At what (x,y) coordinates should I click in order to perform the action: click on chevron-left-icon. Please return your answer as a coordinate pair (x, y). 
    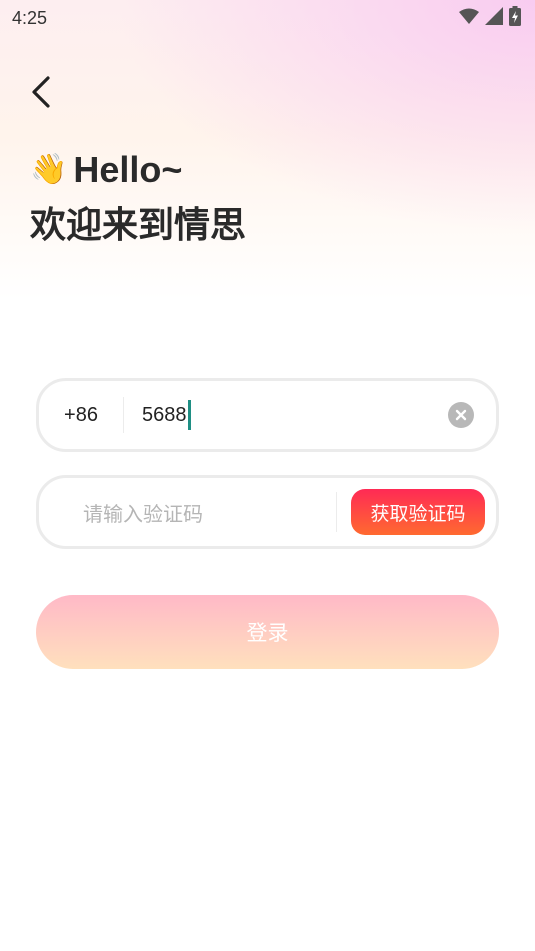
    Looking at the image, I should click on (41, 94).